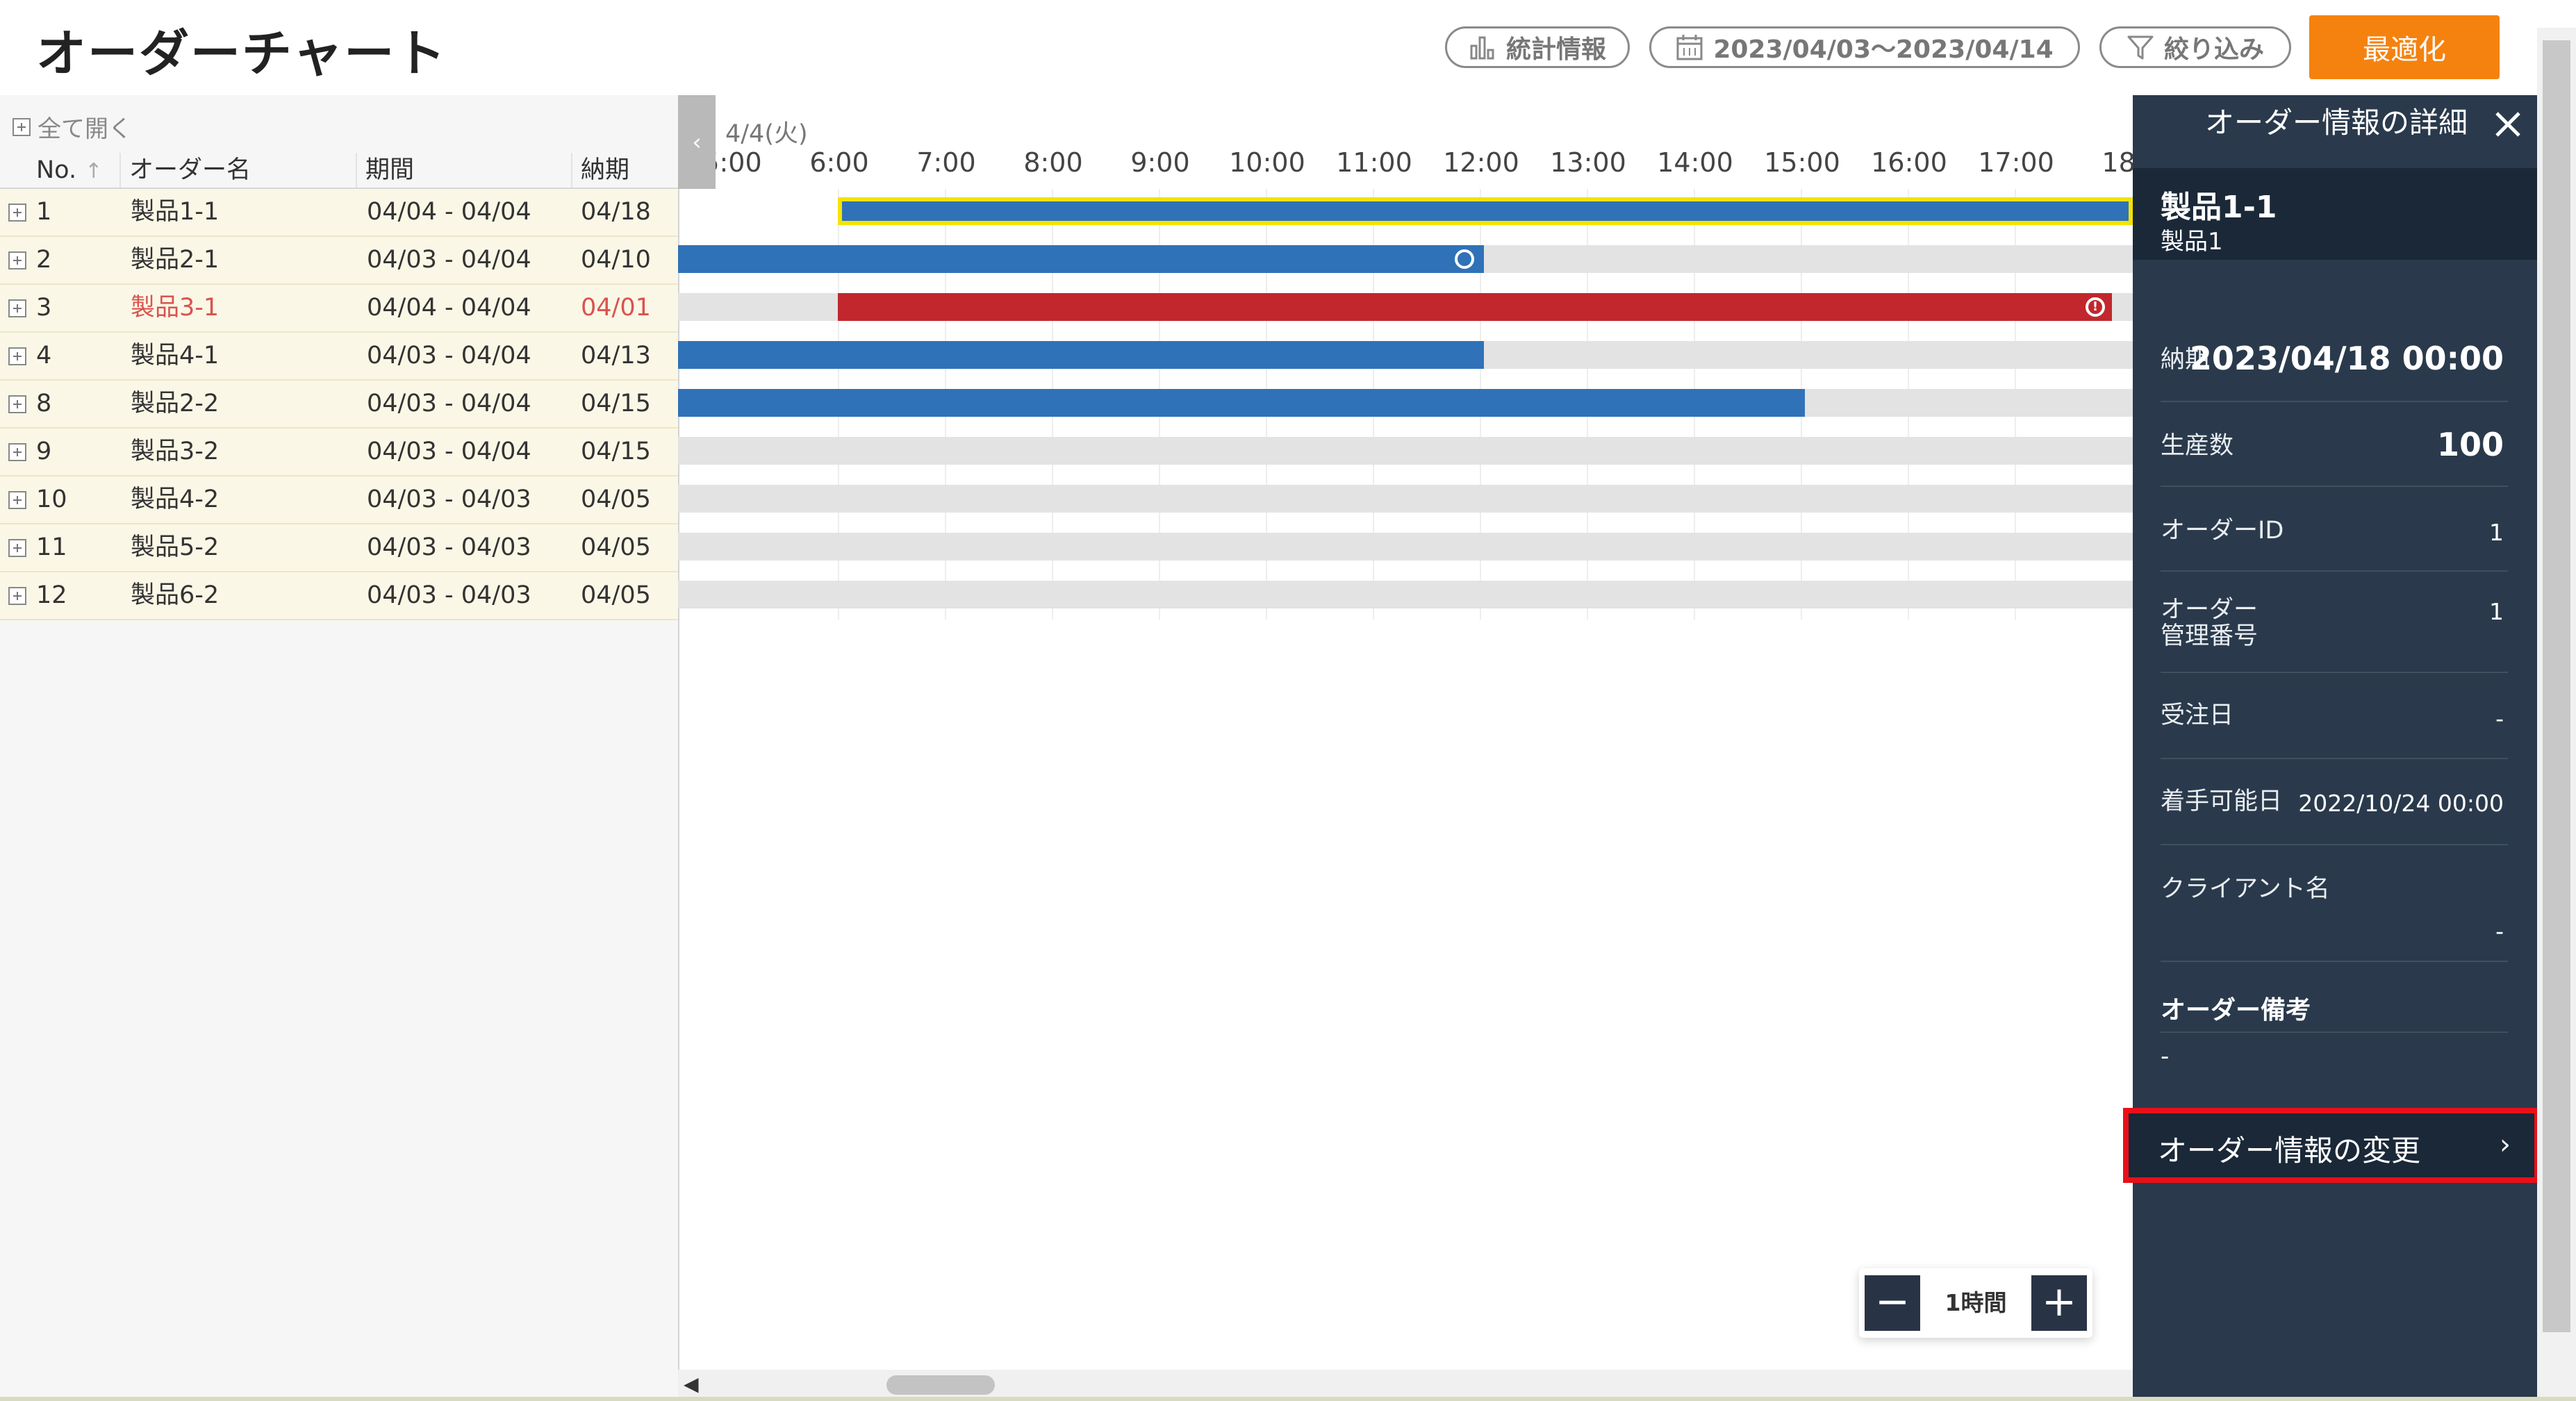 This screenshot has height=1401, width=2576. What do you see at coordinates (176, 451) in the screenshot?
I see `row-name: 製品3-2` at bounding box center [176, 451].